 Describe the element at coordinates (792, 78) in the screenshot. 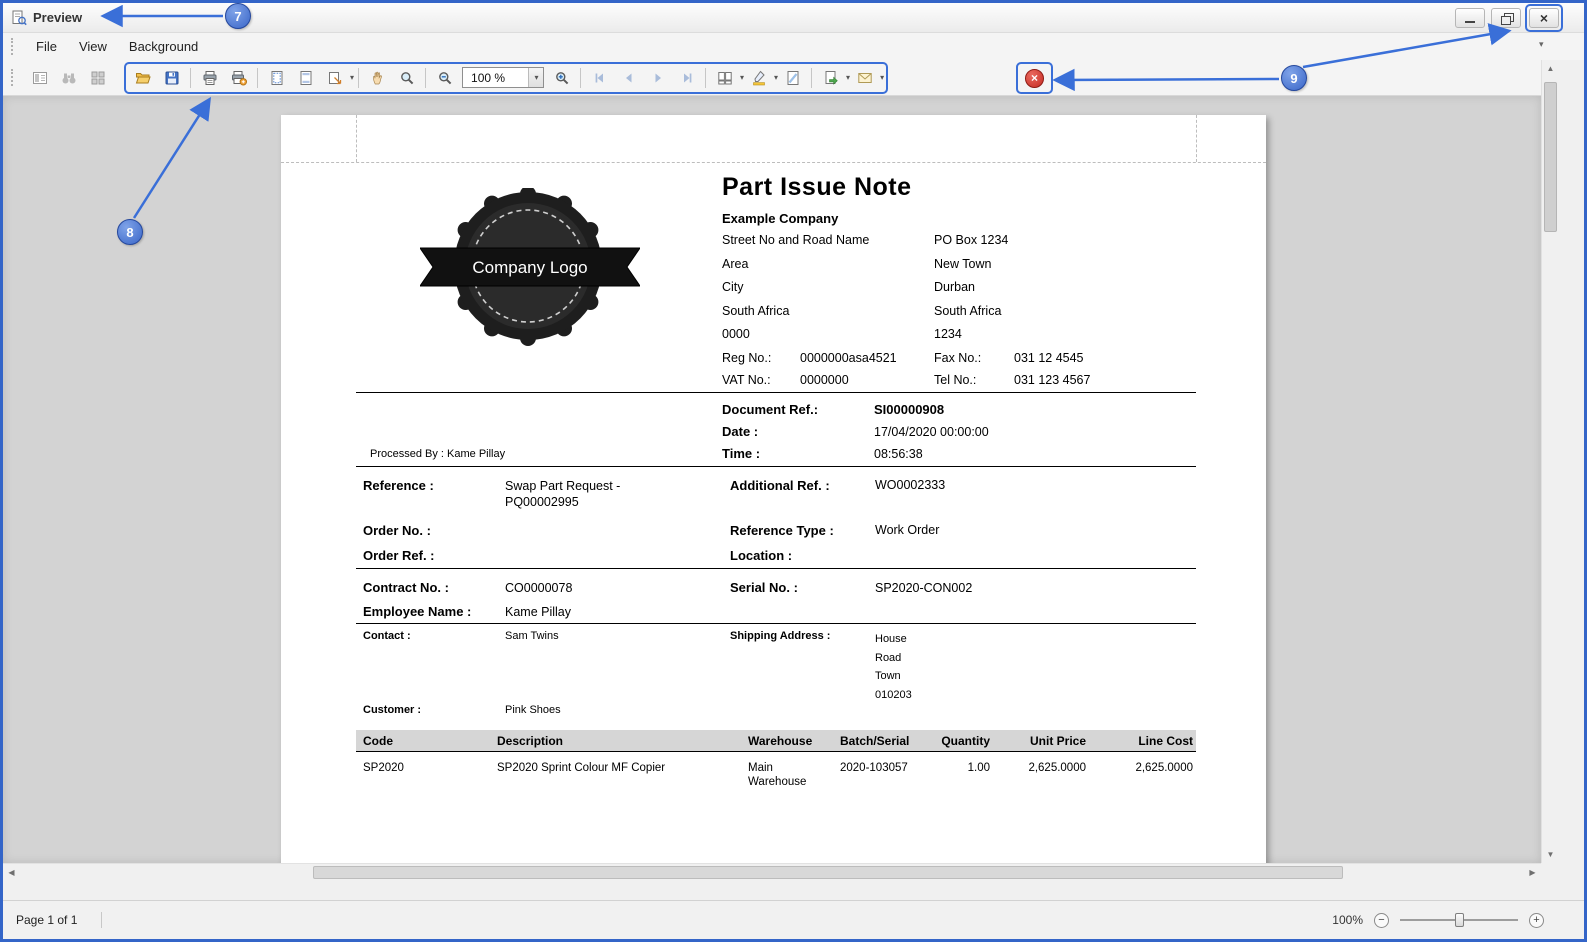

I see `watermark-button` at that location.